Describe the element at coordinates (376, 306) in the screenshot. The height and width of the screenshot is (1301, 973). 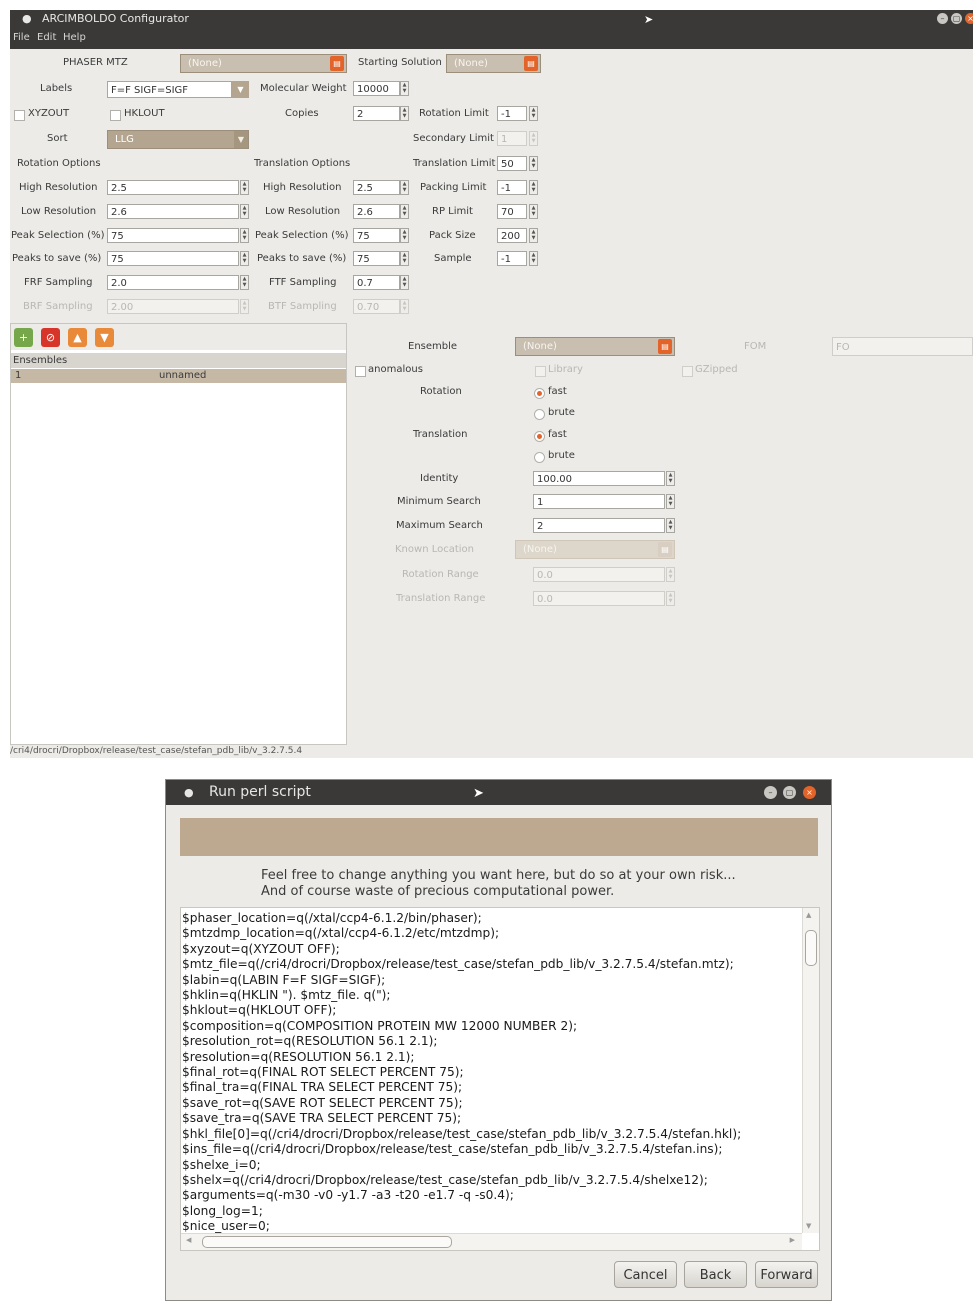
I see `btf-sampling-field: 0.70` at that location.